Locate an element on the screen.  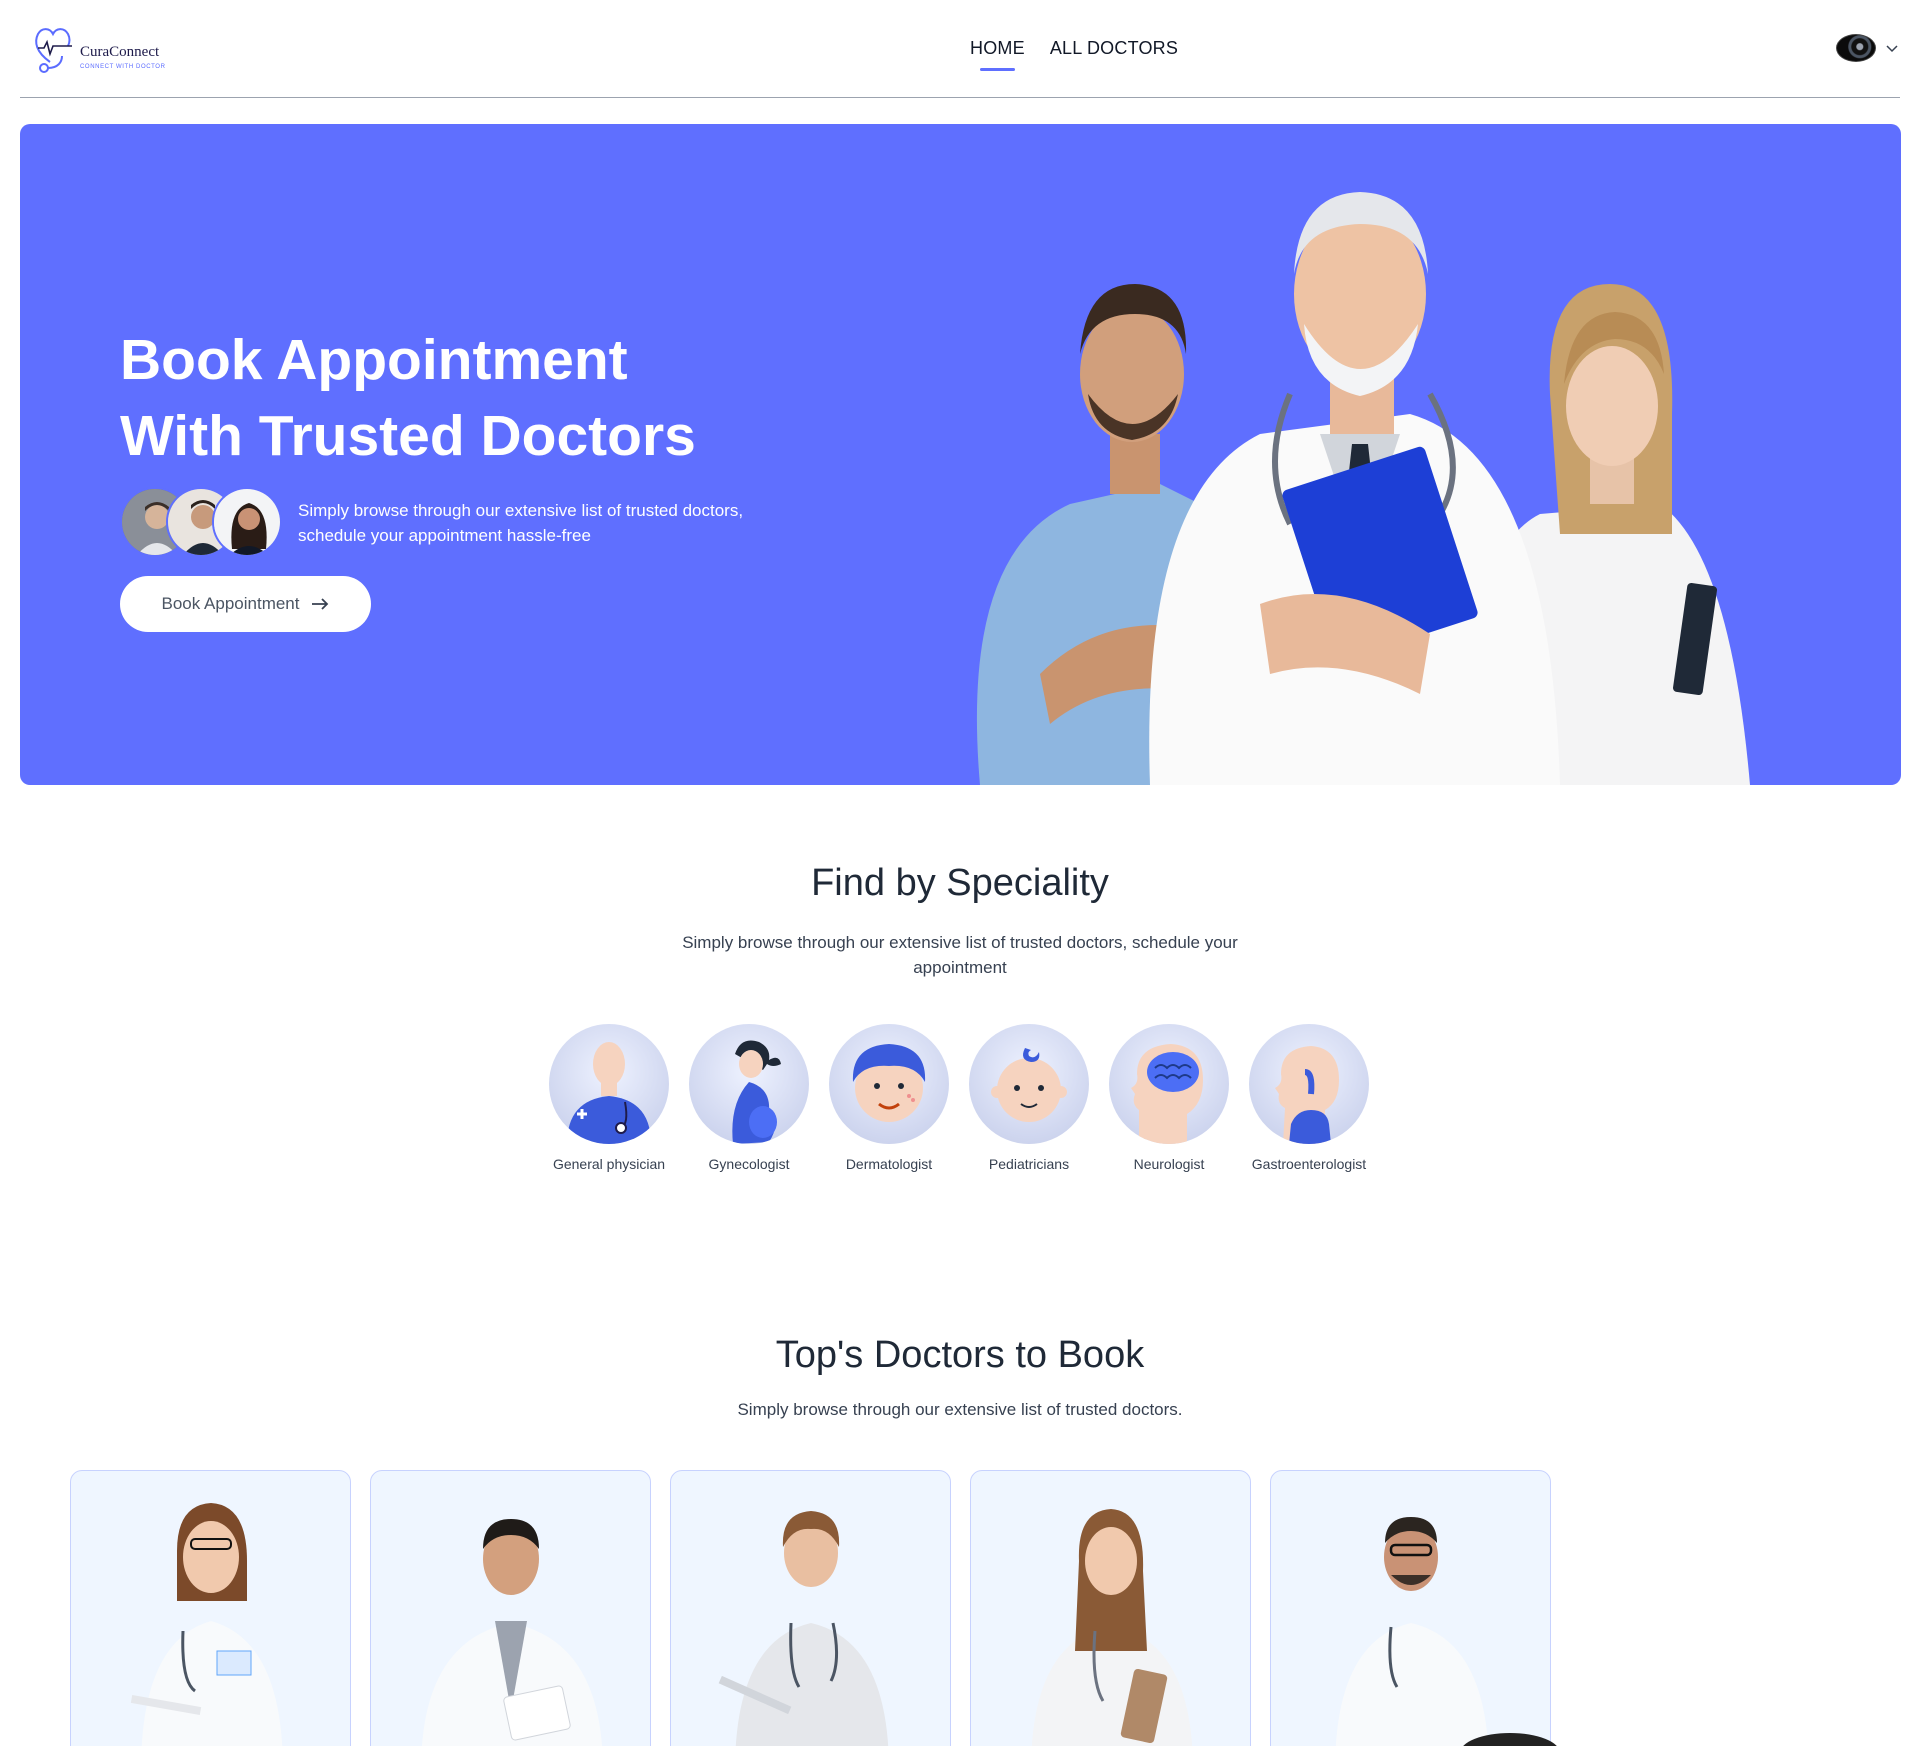
speciality-label: General physician is located at coordinates (609, 1164).